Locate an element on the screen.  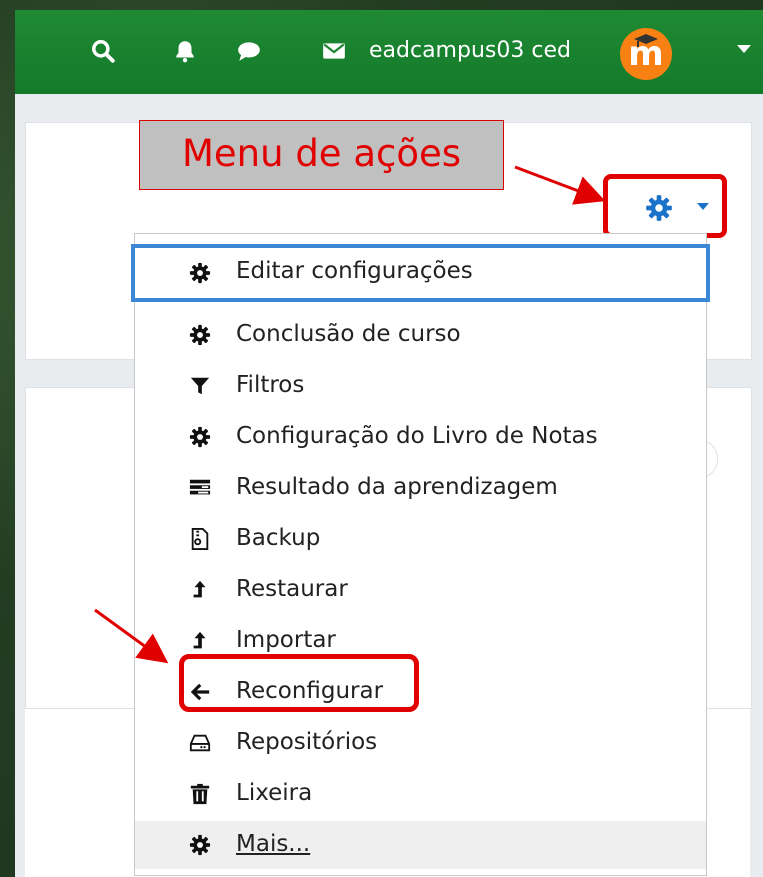
menu-item-label: Filtros is located at coordinates (270, 385).